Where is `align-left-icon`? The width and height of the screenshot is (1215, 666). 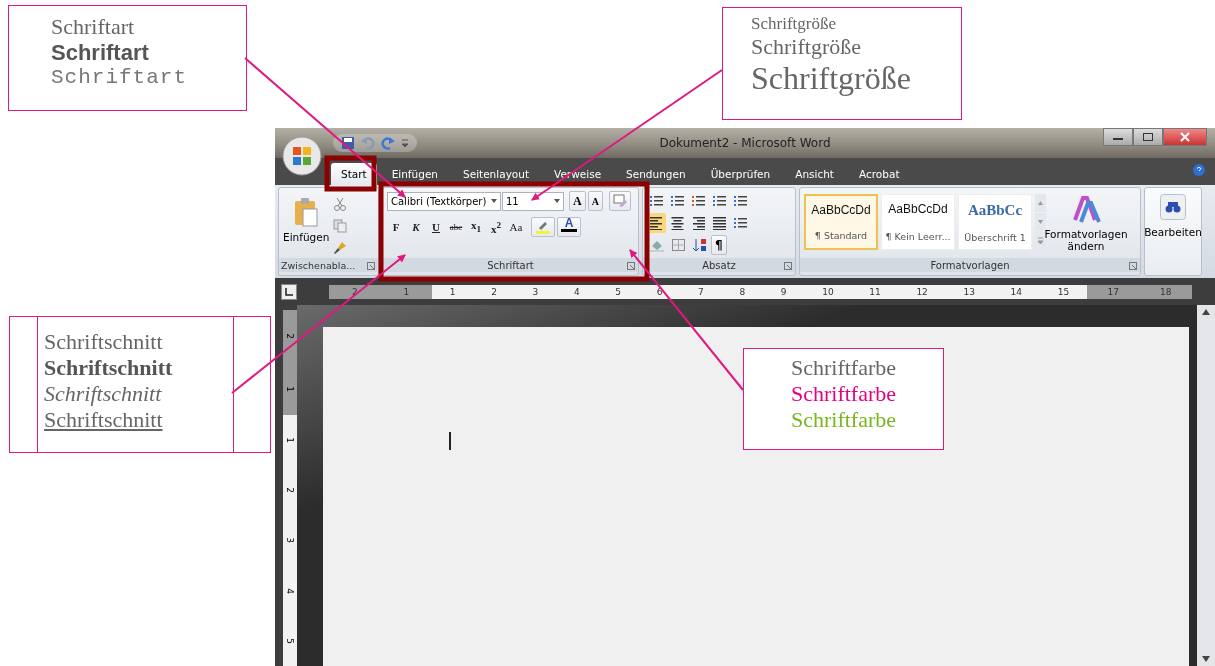 align-left-icon is located at coordinates (656, 223).